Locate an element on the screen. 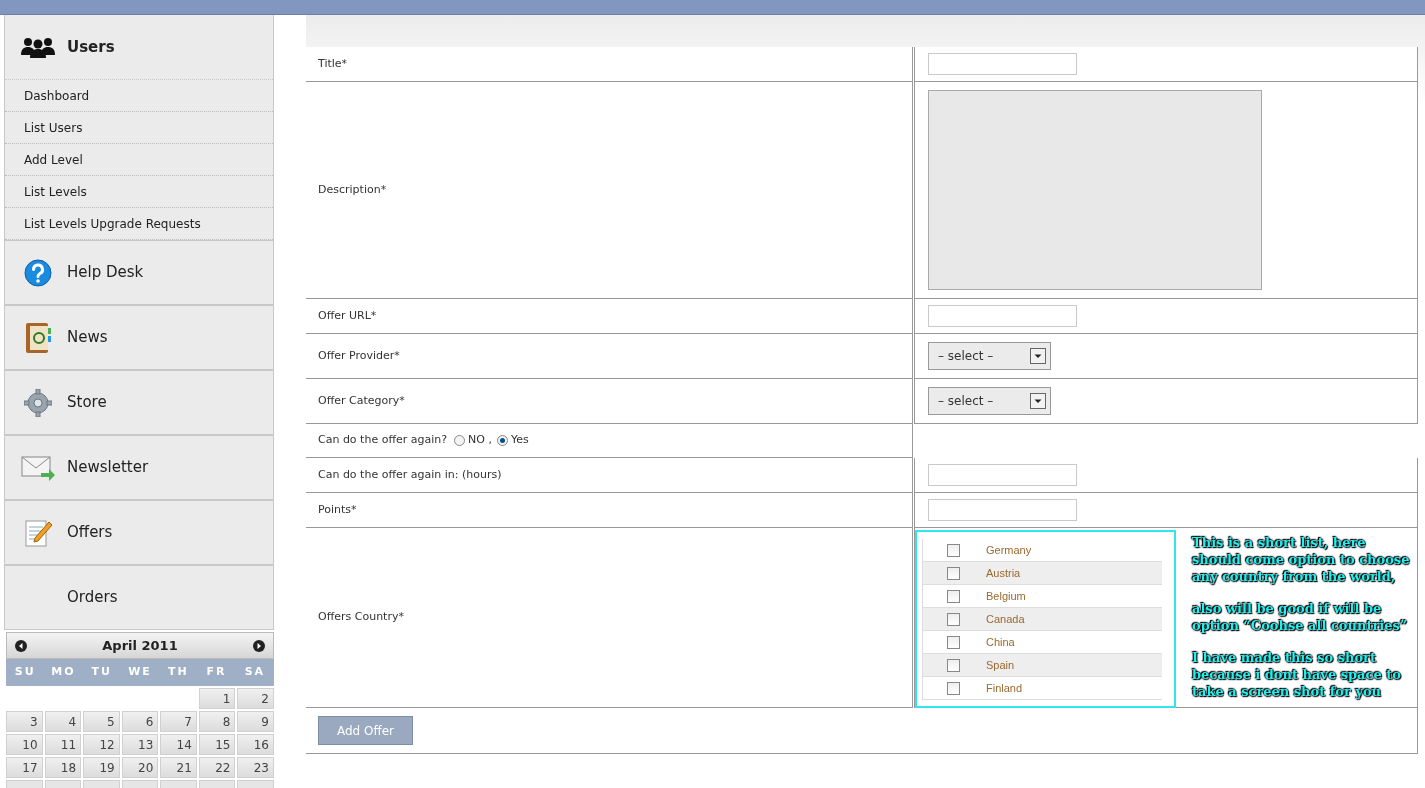 The image size is (1425, 788). calendar-day: 16 is located at coordinates (255, 744).